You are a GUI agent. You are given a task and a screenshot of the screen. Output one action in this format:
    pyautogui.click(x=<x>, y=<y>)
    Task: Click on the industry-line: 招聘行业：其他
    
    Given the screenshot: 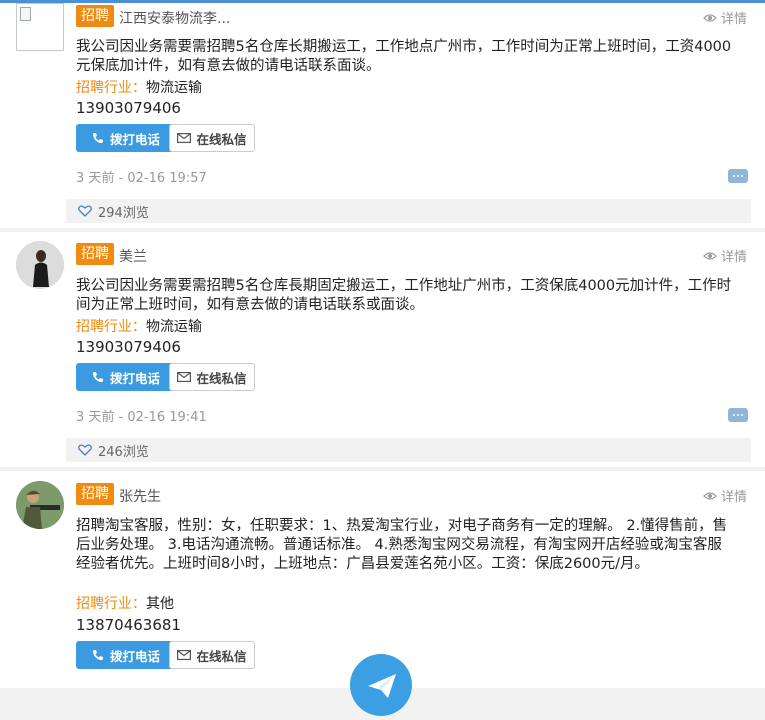 What is the action you would take?
    pyautogui.click(x=125, y=603)
    